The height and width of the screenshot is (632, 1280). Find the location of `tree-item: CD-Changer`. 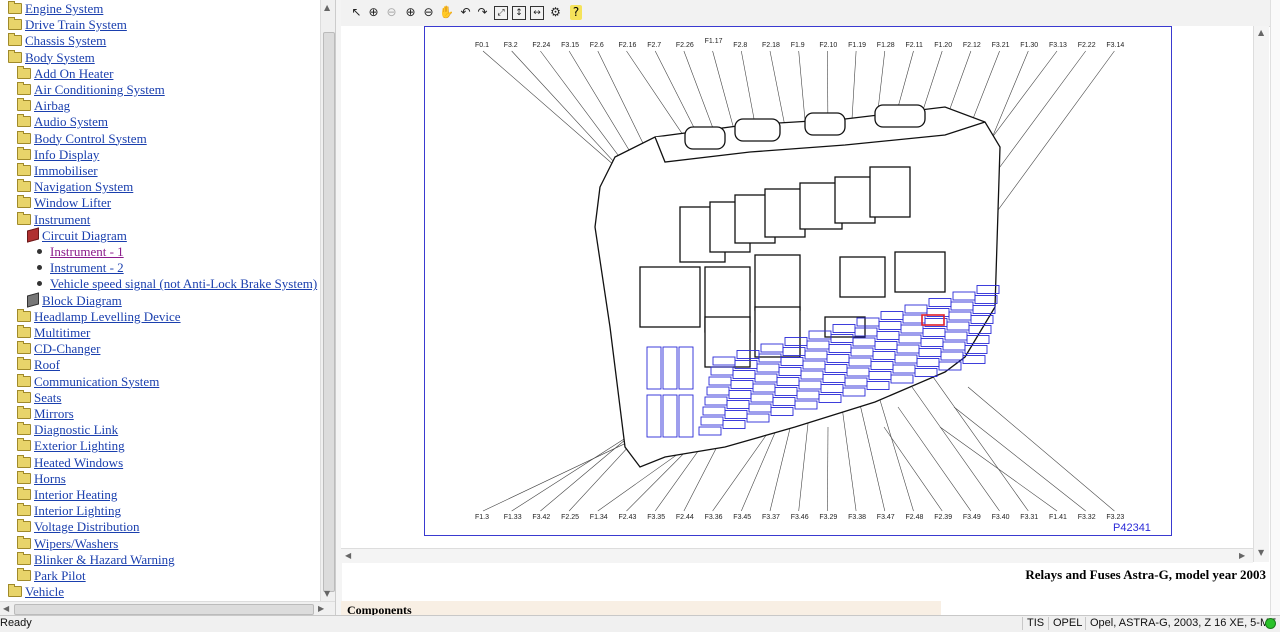

tree-item: CD-Changer is located at coordinates (58, 349).